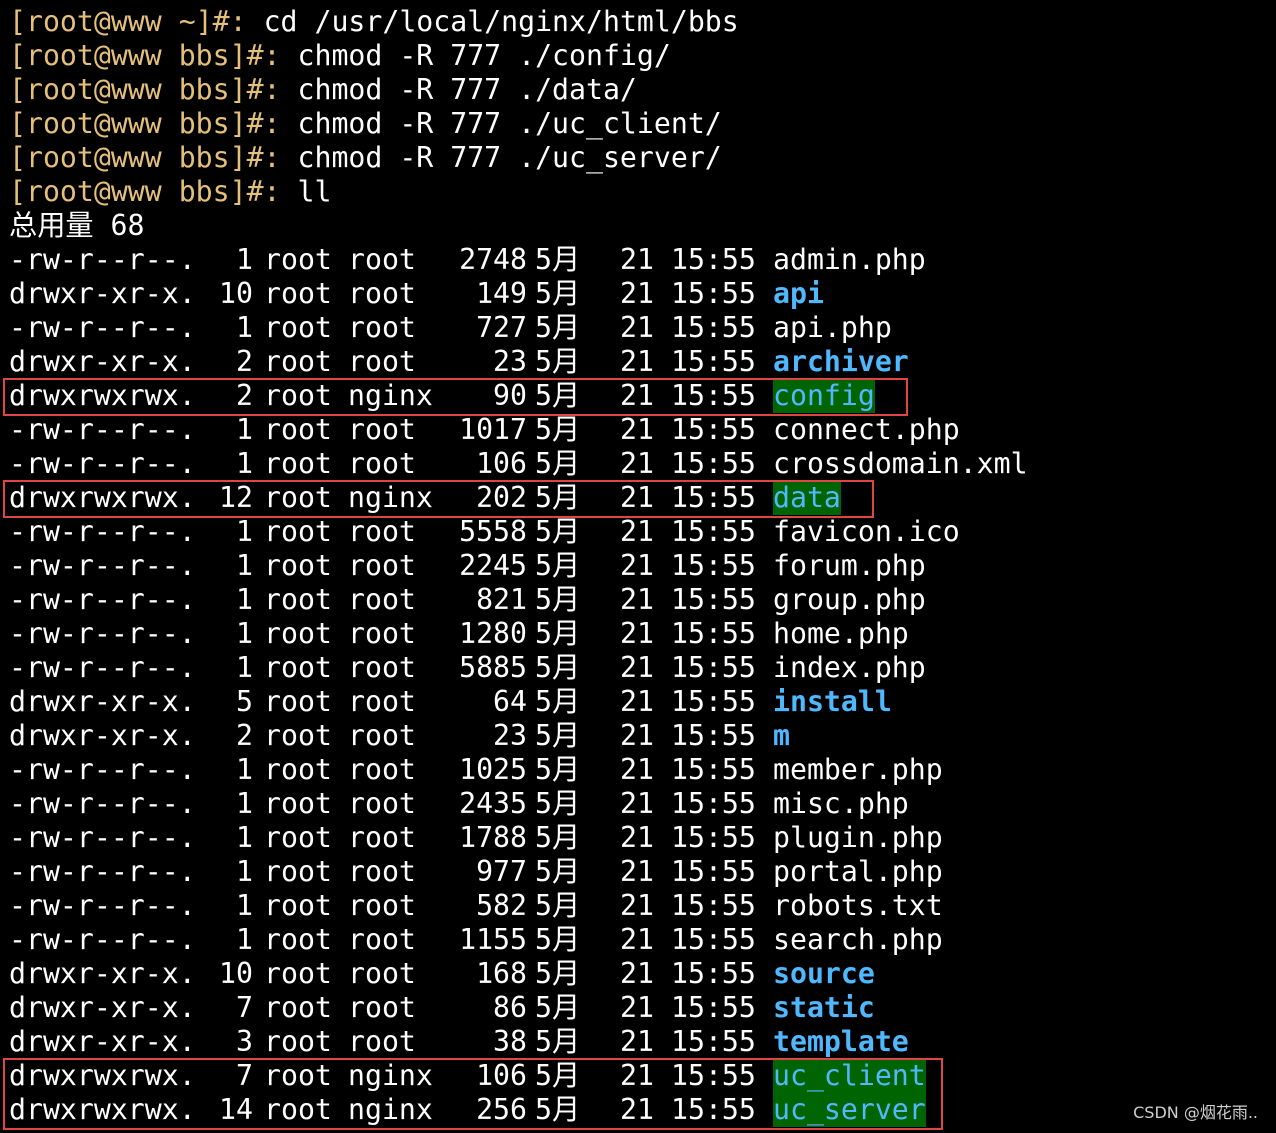 The height and width of the screenshot is (1133, 1276). Describe the element at coordinates (832, 701) in the screenshot. I see `listing-name: install` at that location.